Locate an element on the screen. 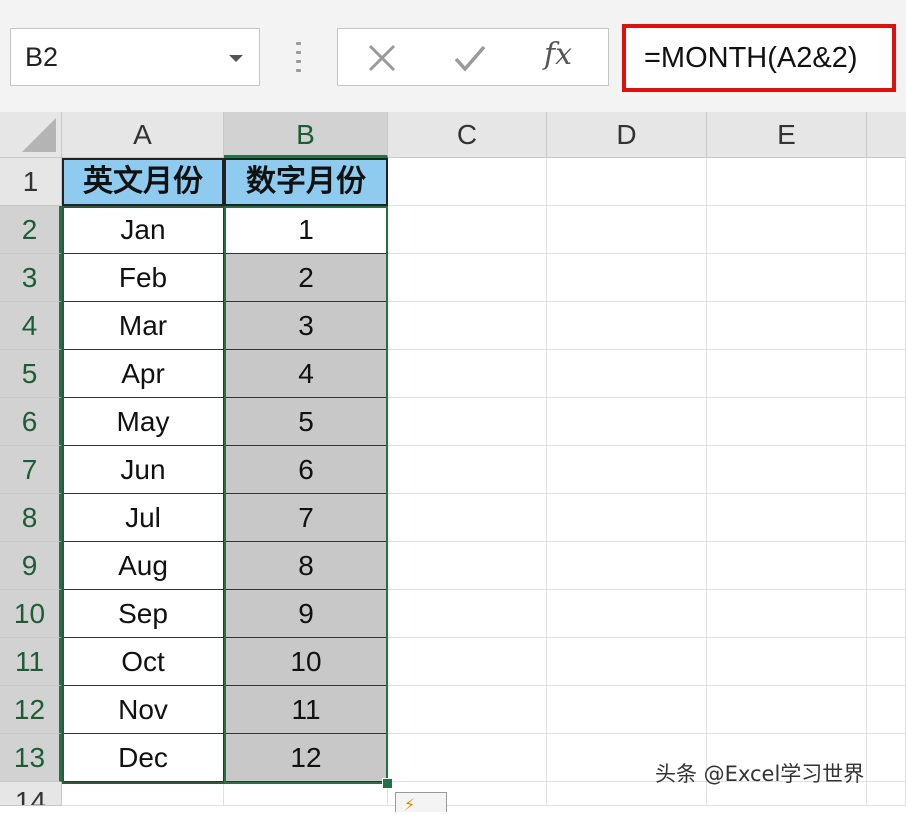 The height and width of the screenshot is (815, 906). cell-a4: Mar is located at coordinates (143, 326).